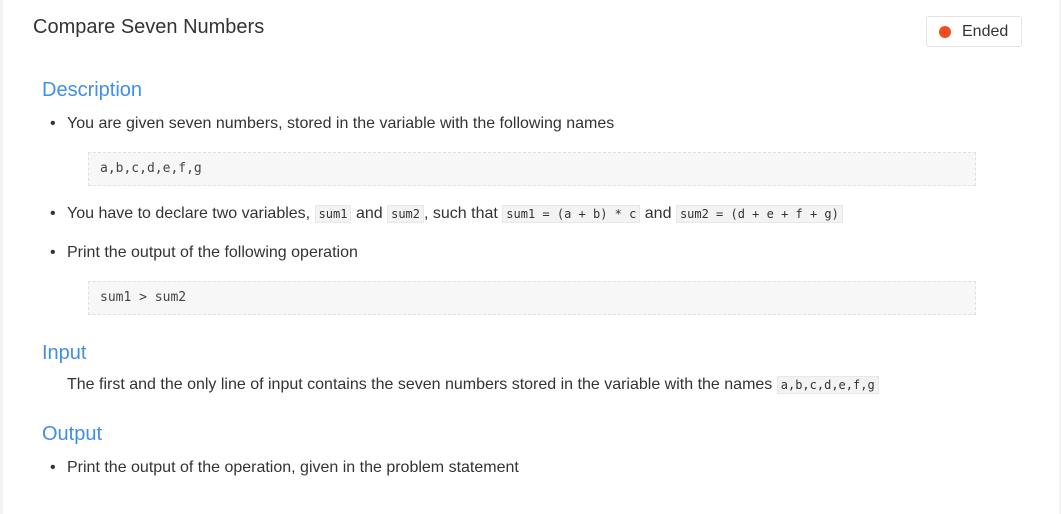 This screenshot has height=514, width=1061. What do you see at coordinates (532, 298) in the screenshot?
I see `operation-code-block: sum1 > sum2` at bounding box center [532, 298].